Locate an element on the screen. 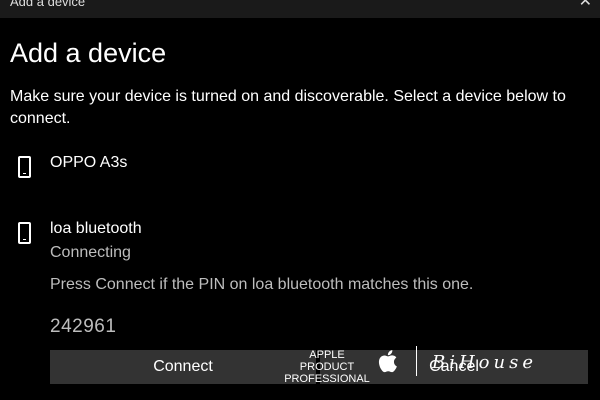 This screenshot has height=400, width=600. title-bar: Add a device ✕ is located at coordinates (300, 9).